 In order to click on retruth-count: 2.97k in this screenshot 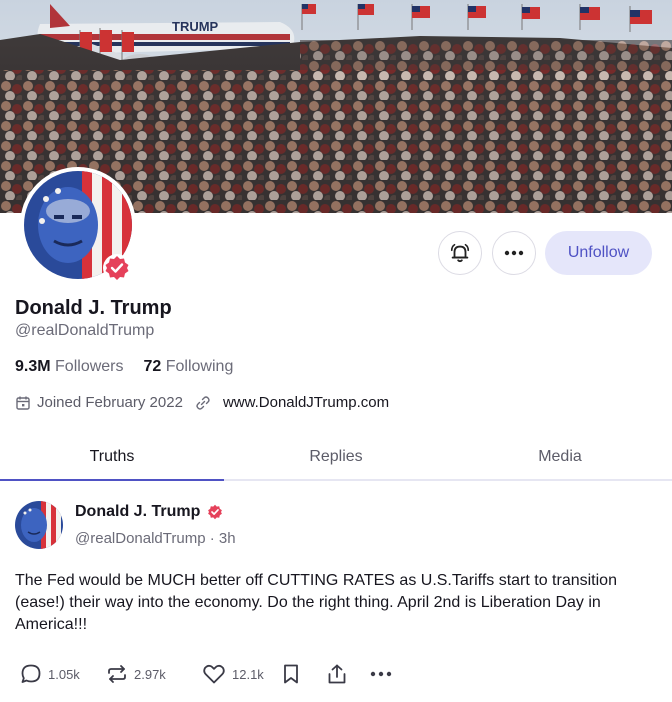, I will do `click(150, 674)`.